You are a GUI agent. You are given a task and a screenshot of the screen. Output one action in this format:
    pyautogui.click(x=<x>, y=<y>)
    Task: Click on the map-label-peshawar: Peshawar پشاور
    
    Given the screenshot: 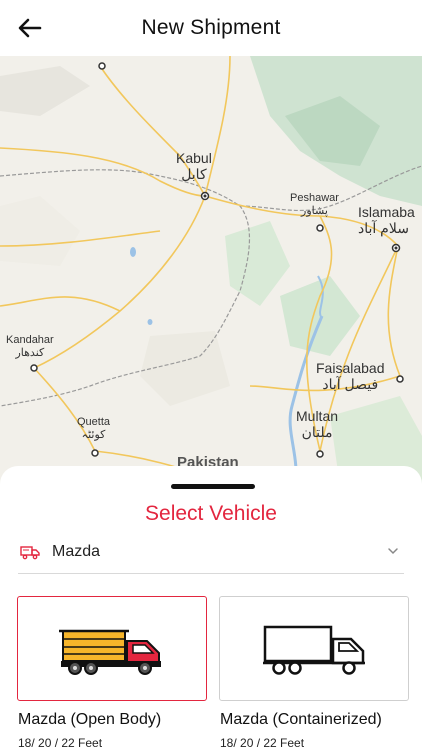 What is the action you would take?
    pyautogui.click(x=314, y=204)
    